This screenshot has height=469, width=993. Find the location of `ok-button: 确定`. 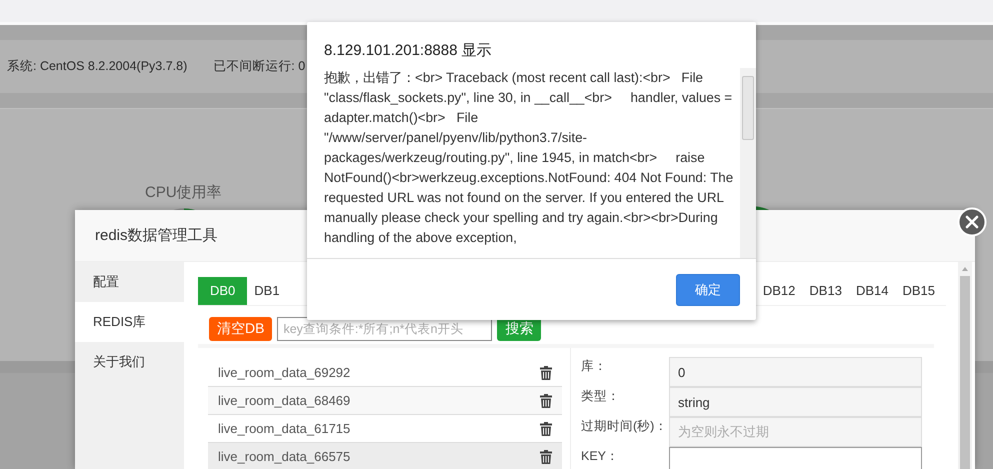

ok-button: 确定 is located at coordinates (708, 290).